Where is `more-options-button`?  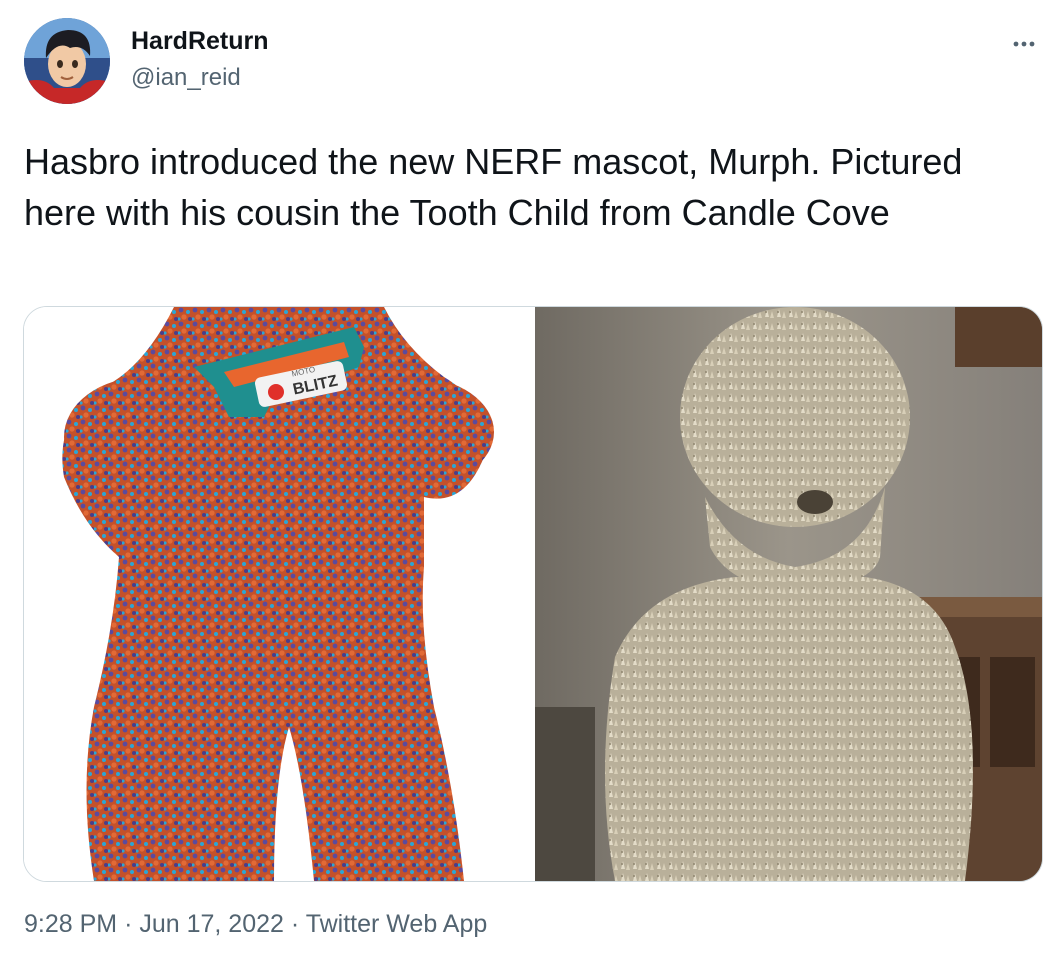
more-options-button is located at coordinates (1024, 44).